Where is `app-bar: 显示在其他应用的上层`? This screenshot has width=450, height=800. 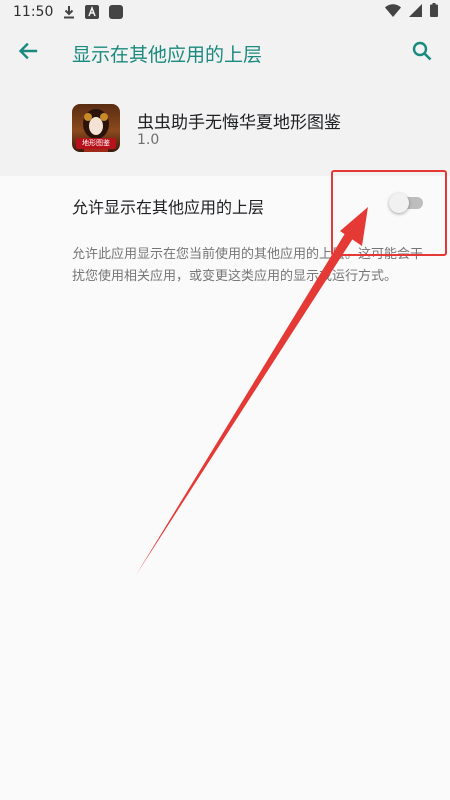 app-bar: 显示在其他应用的上层 is located at coordinates (225, 53).